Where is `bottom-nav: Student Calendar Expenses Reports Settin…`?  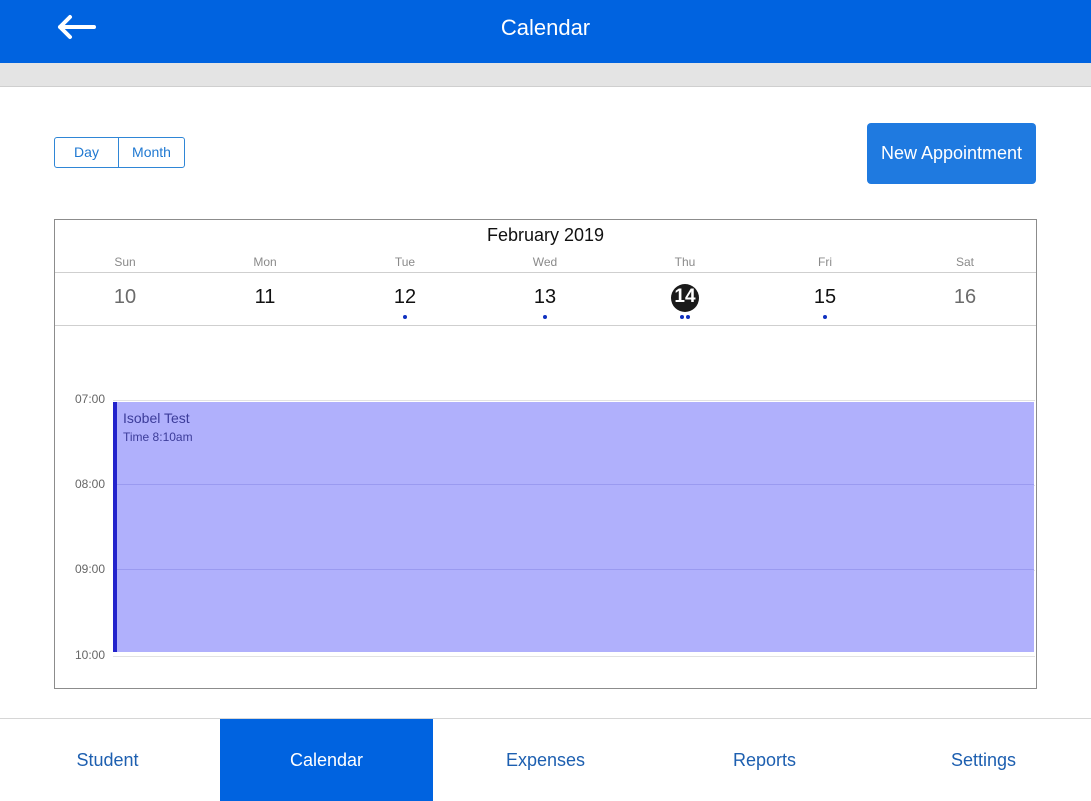
bottom-nav: Student Calendar Expenses Reports Settin… is located at coordinates (545, 759).